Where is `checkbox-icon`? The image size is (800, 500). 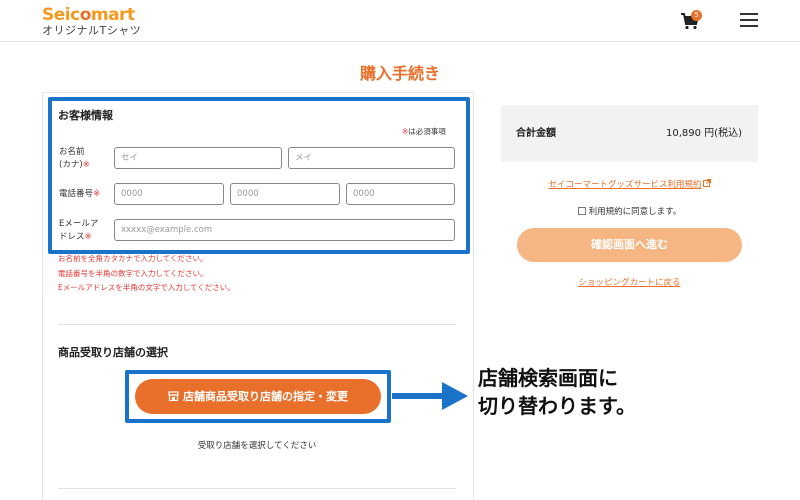 checkbox-icon is located at coordinates (581, 211).